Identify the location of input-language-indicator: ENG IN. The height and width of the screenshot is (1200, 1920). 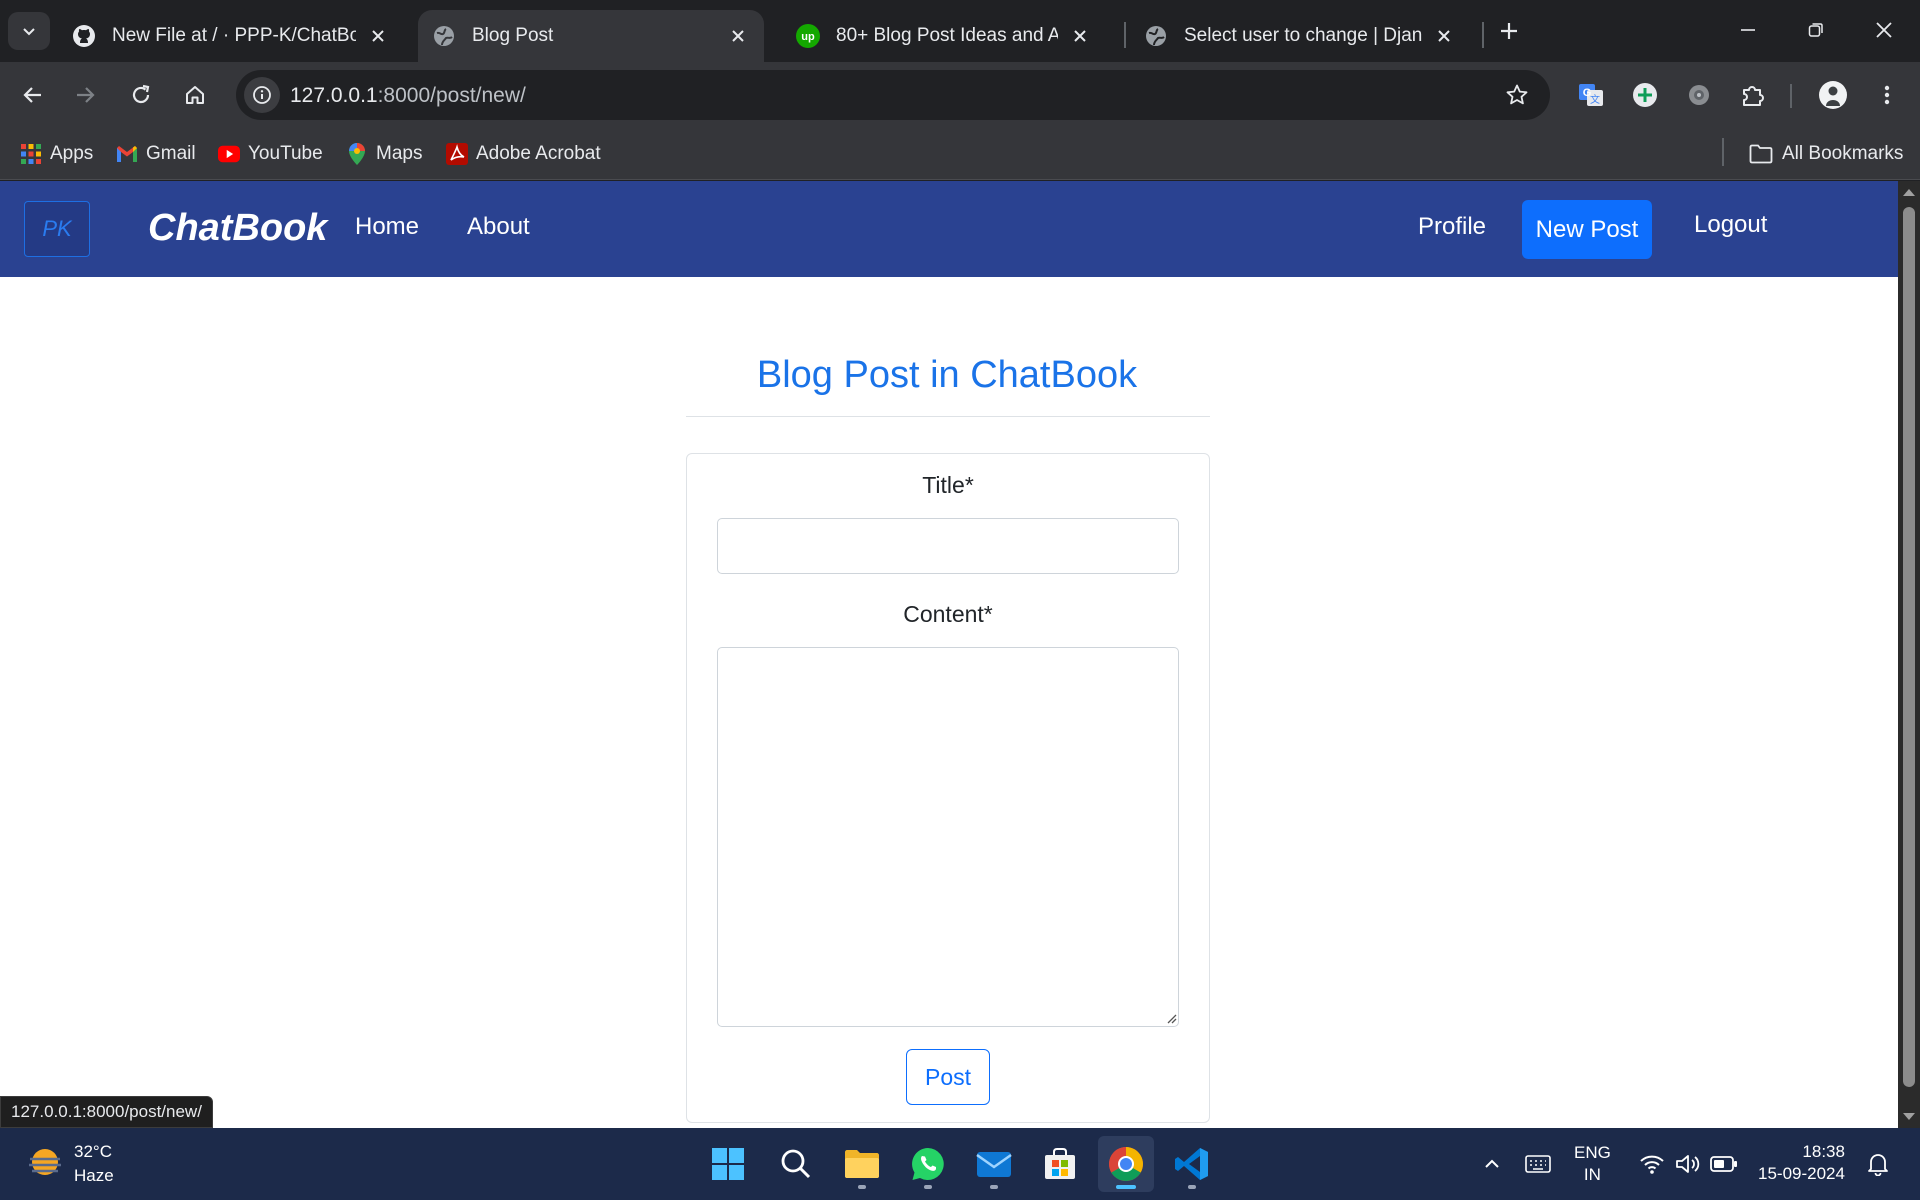
(1592, 1164).